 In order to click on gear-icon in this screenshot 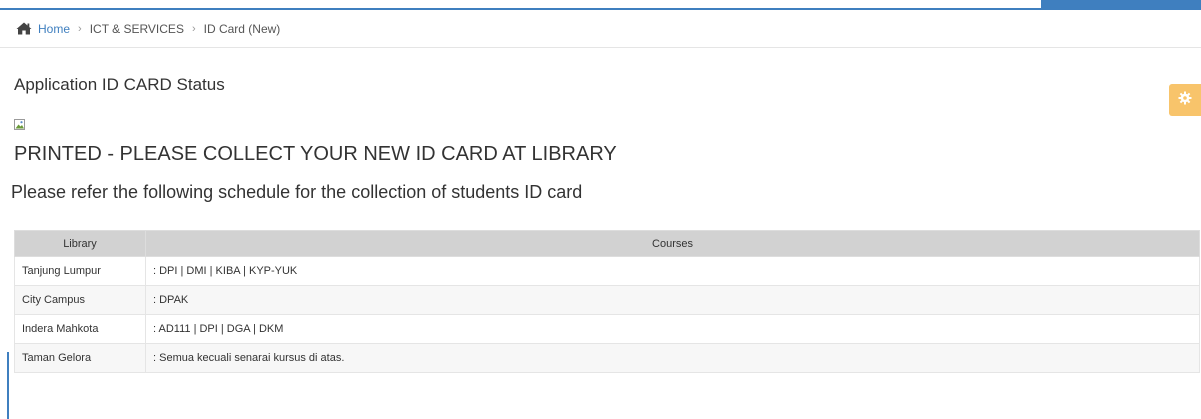, I will do `click(1185, 100)`.